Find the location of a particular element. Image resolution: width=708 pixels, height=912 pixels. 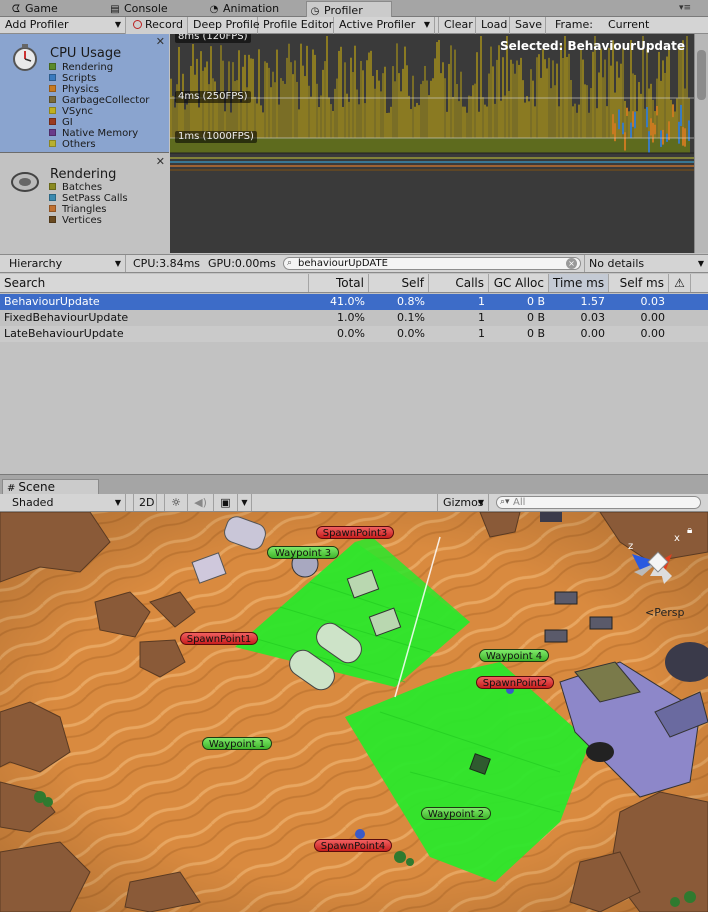

column-total: Total is located at coordinates (339, 283).